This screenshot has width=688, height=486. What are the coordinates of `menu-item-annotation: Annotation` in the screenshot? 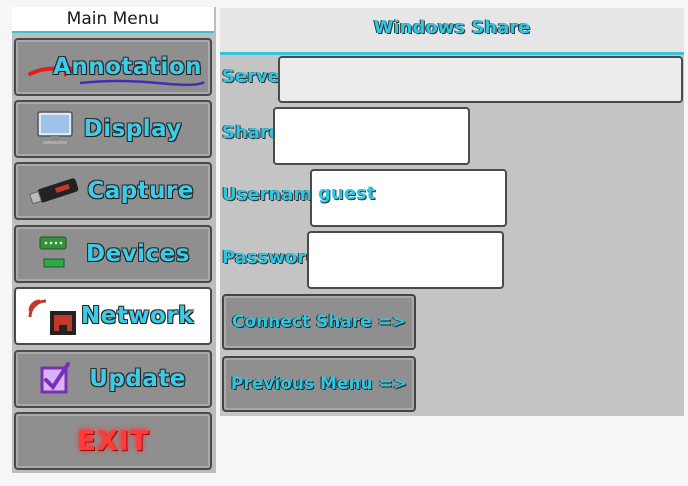 It's located at (113, 67).